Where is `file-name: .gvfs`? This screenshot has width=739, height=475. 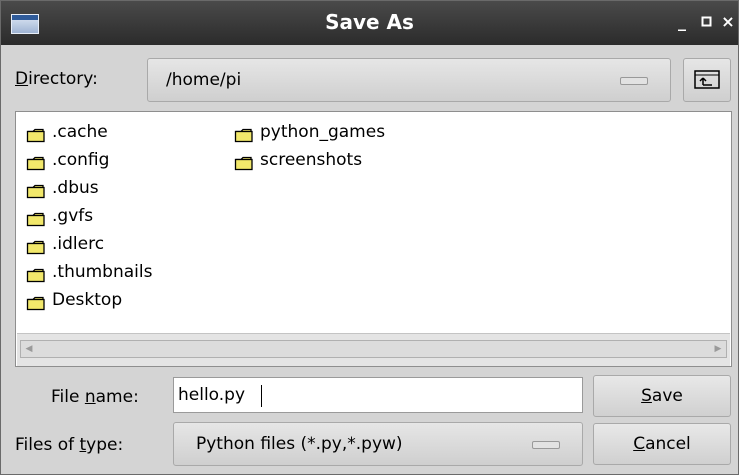
file-name: .gvfs is located at coordinates (73, 216).